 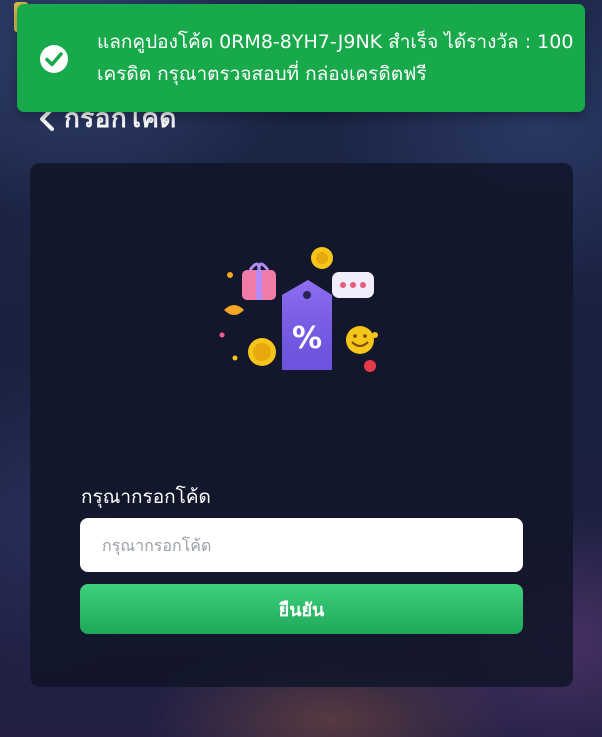 What do you see at coordinates (301, 609) in the screenshot?
I see `confirm-button: ยืนยัน` at bounding box center [301, 609].